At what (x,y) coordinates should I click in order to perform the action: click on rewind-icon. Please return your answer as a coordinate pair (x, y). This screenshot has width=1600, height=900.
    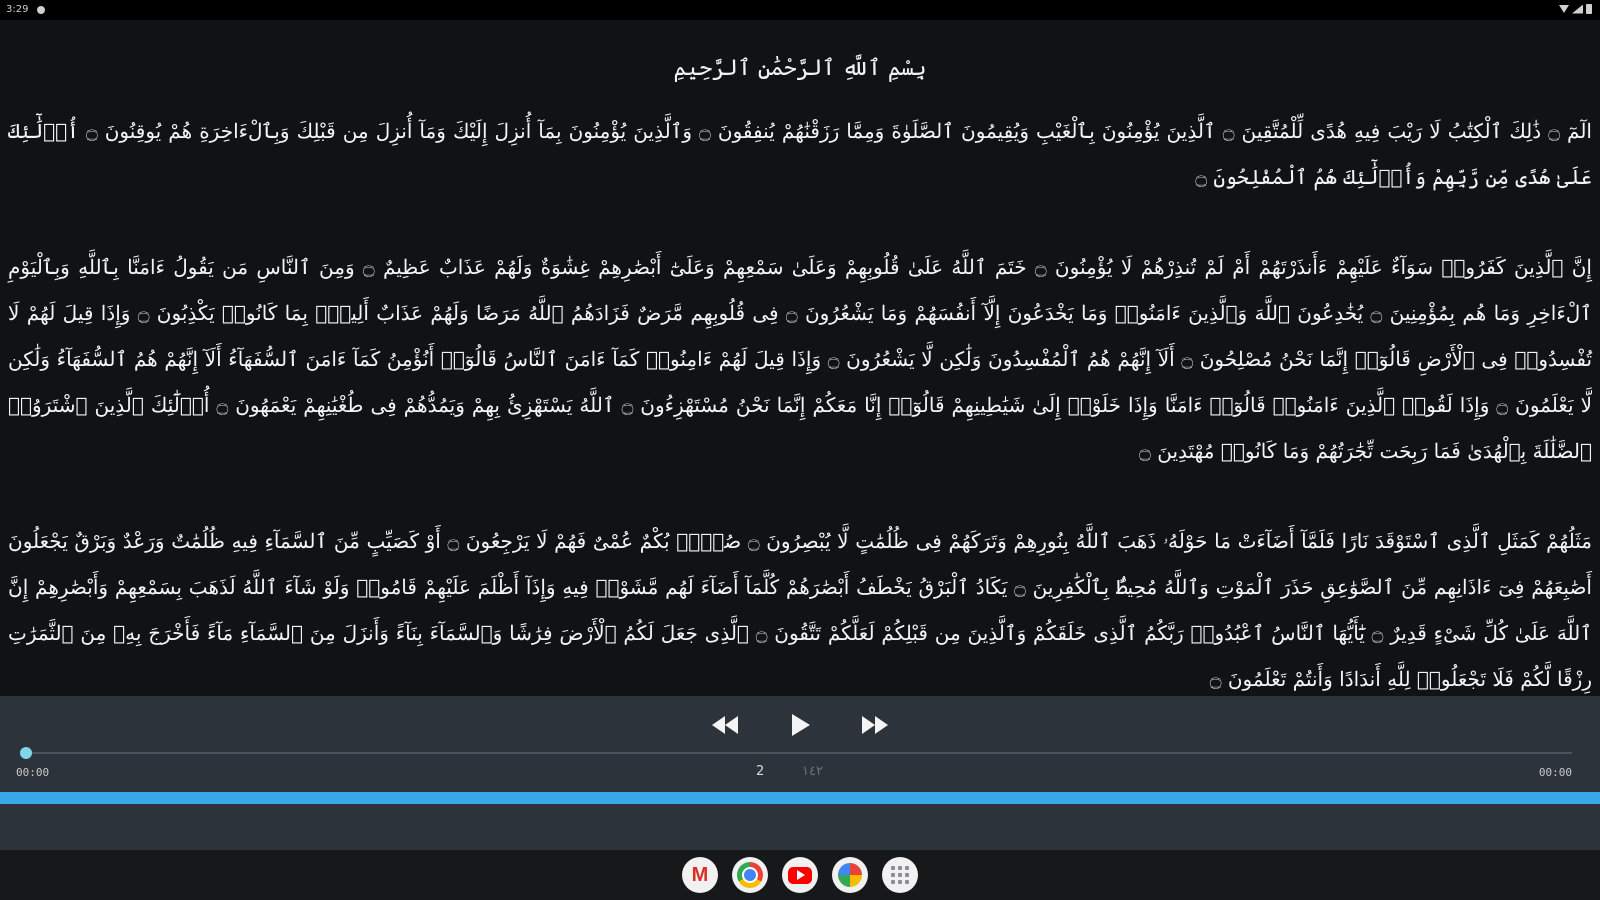
    Looking at the image, I should click on (725, 725).